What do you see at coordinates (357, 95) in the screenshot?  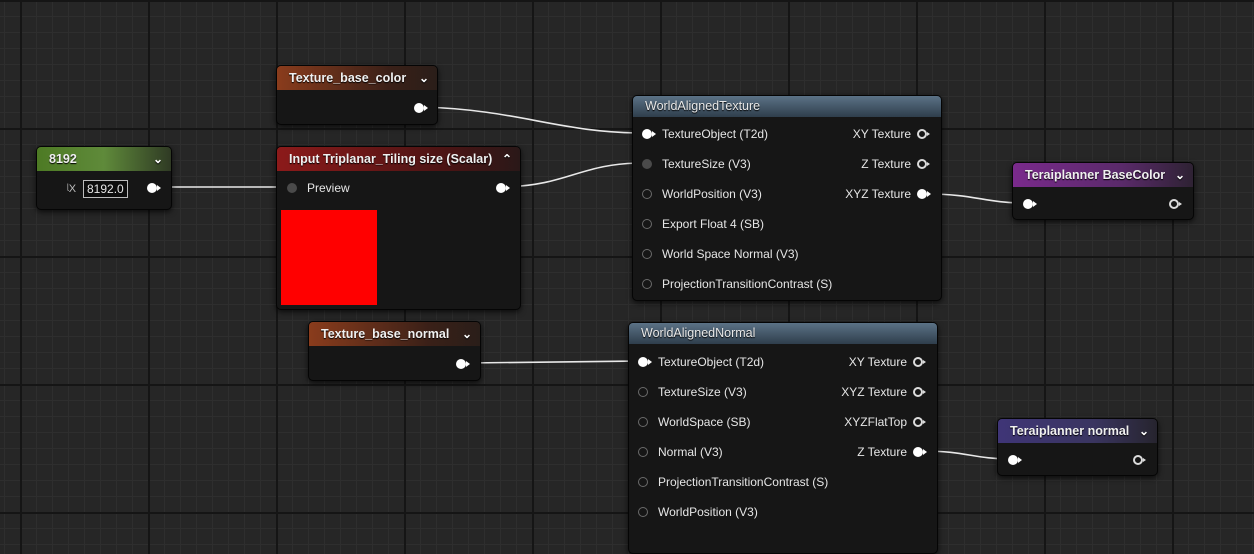 I see `texture-base-color-node: Texture_base_color ⌄` at bounding box center [357, 95].